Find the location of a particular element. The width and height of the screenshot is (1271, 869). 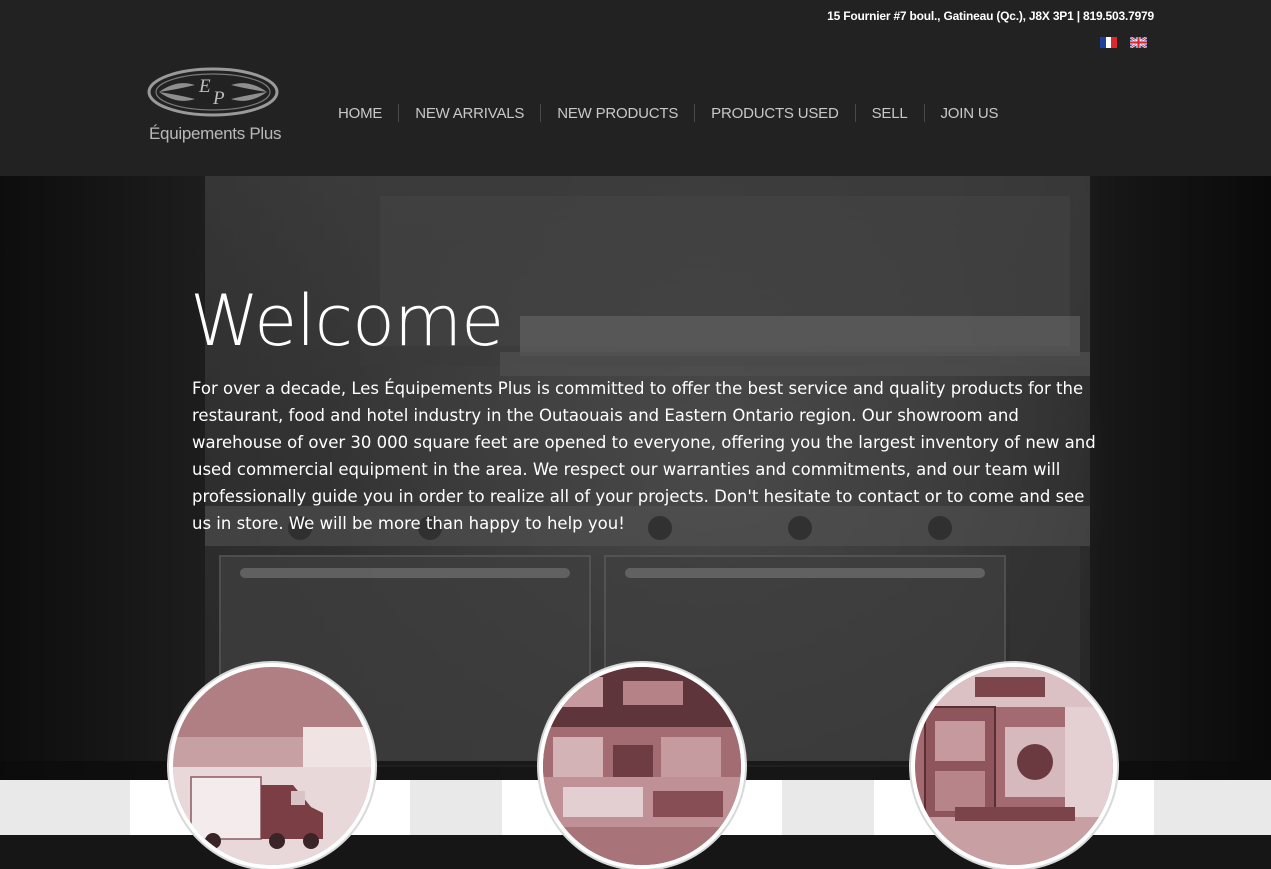

uk-flag-icon is located at coordinates (1138, 42).